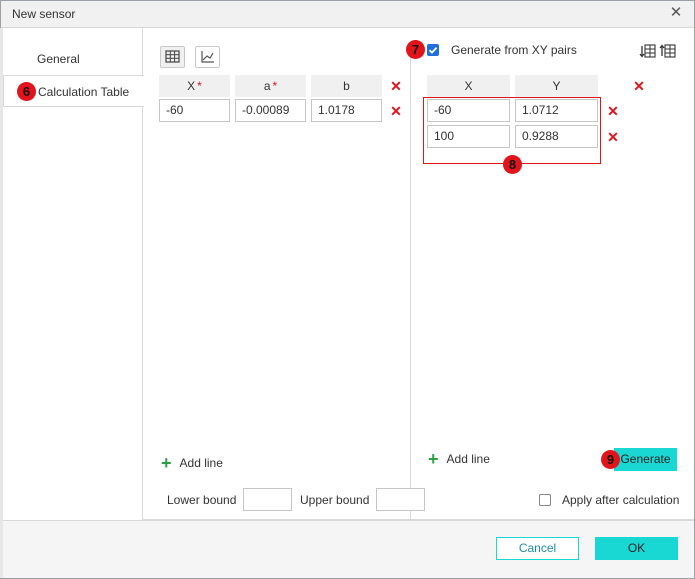 The width and height of the screenshot is (695, 579). I want to click on xy-cell-y: 0.9288, so click(556, 136).